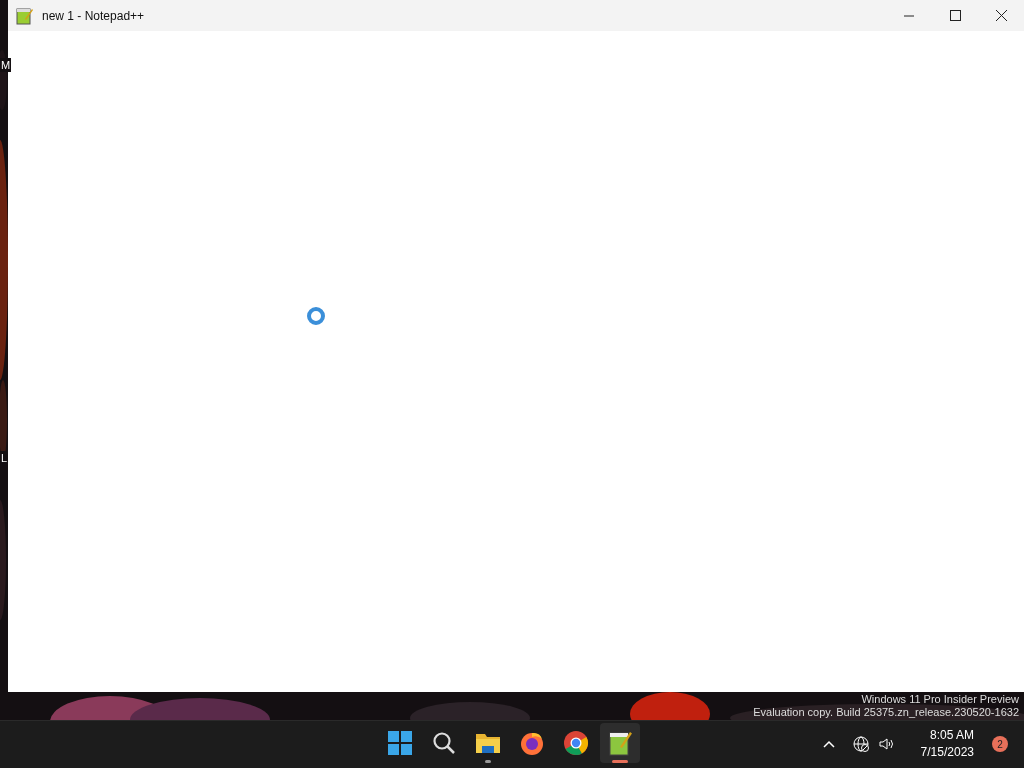 Image resolution: width=1024 pixels, height=768 pixels. Describe the element at coordinates (576, 743) in the screenshot. I see `chrome-icon` at that location.